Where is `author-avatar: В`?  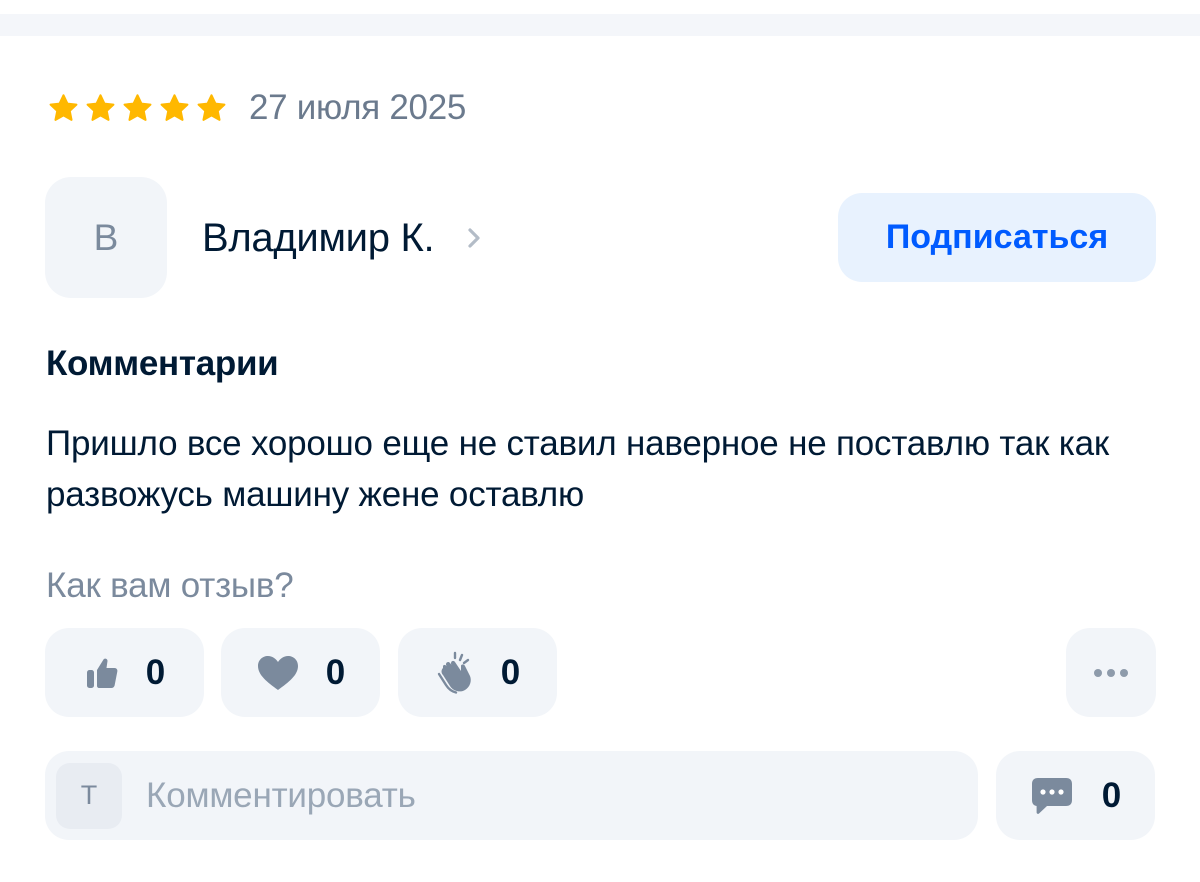 author-avatar: В is located at coordinates (106, 237).